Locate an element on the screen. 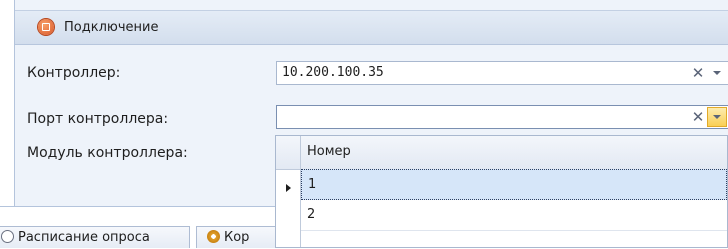 The width and height of the screenshot is (728, 249). tab-kor: Кор is located at coordinates (237, 237).